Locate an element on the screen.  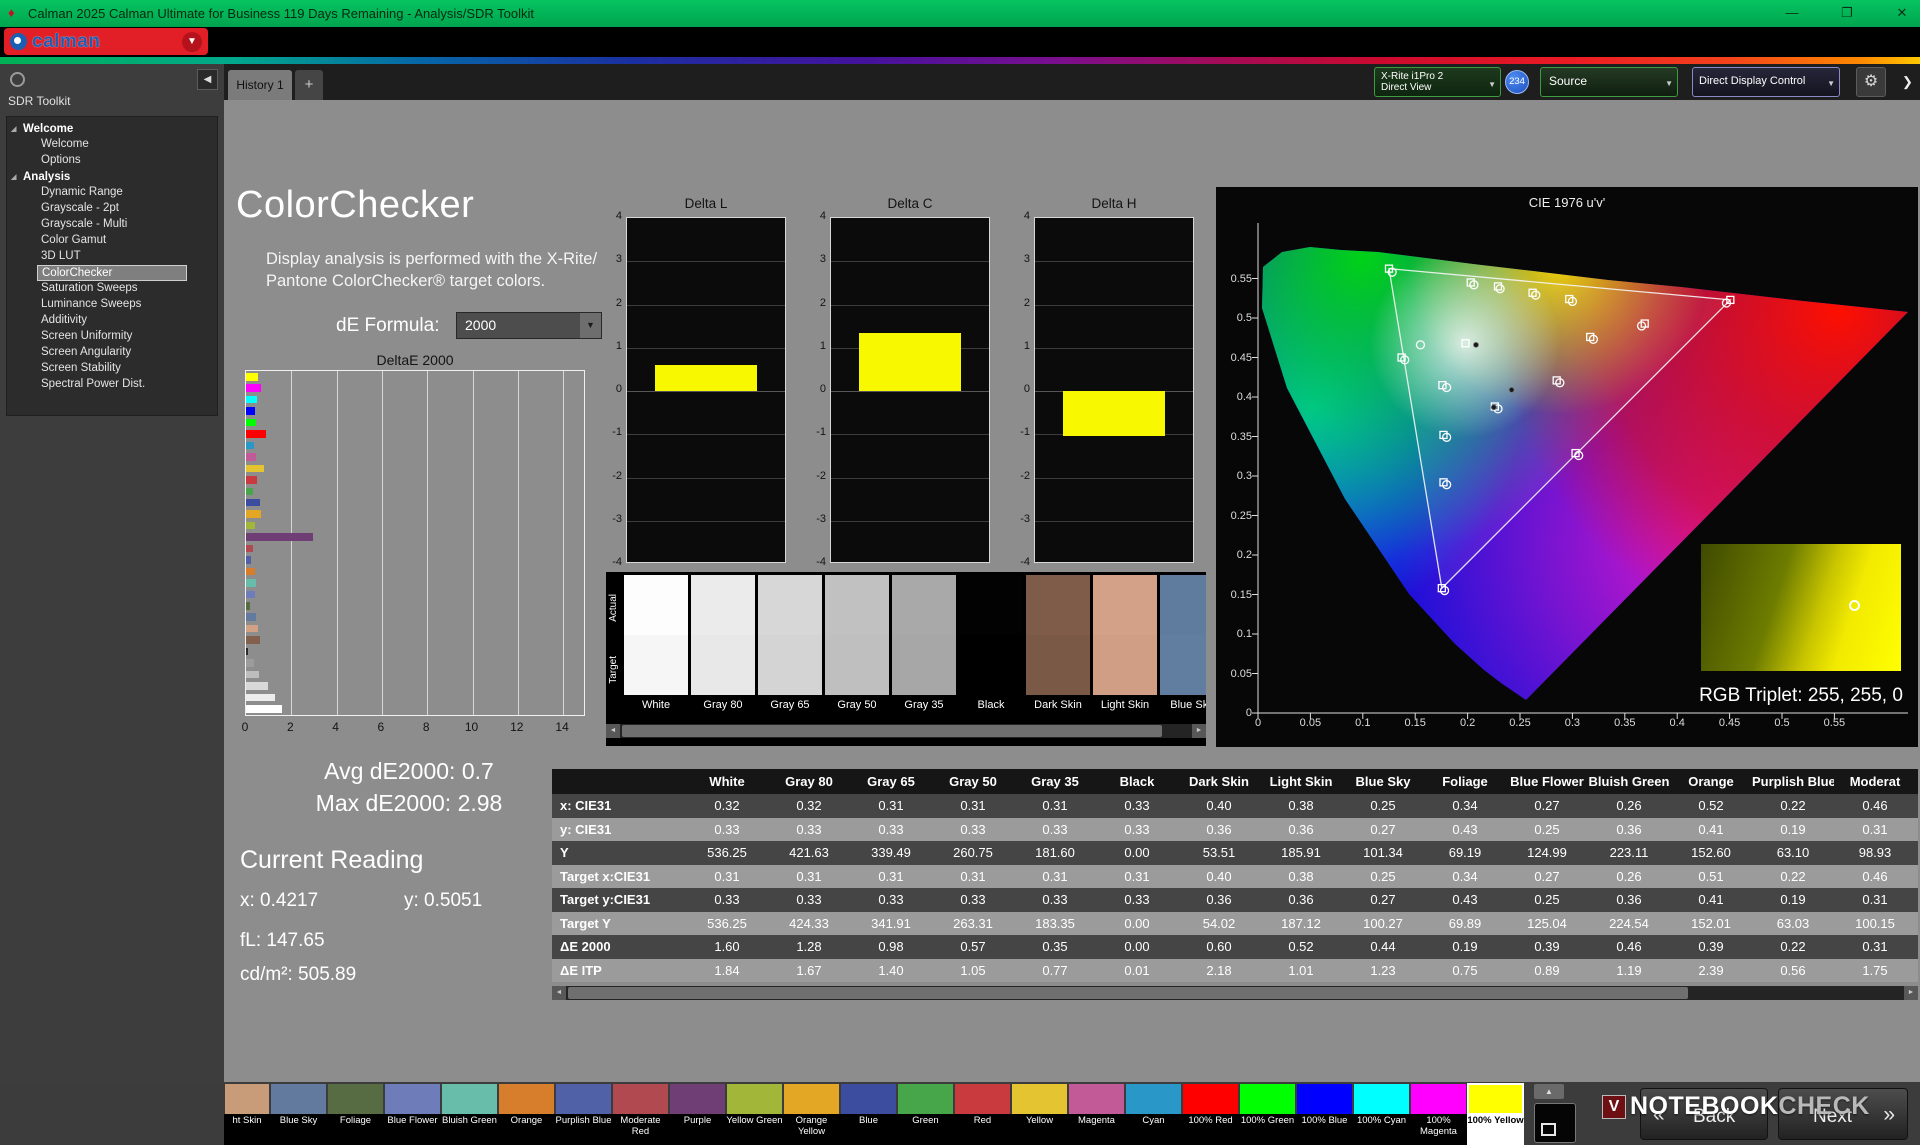
maximize-button: ❐ is located at coordinates (1847, 13).